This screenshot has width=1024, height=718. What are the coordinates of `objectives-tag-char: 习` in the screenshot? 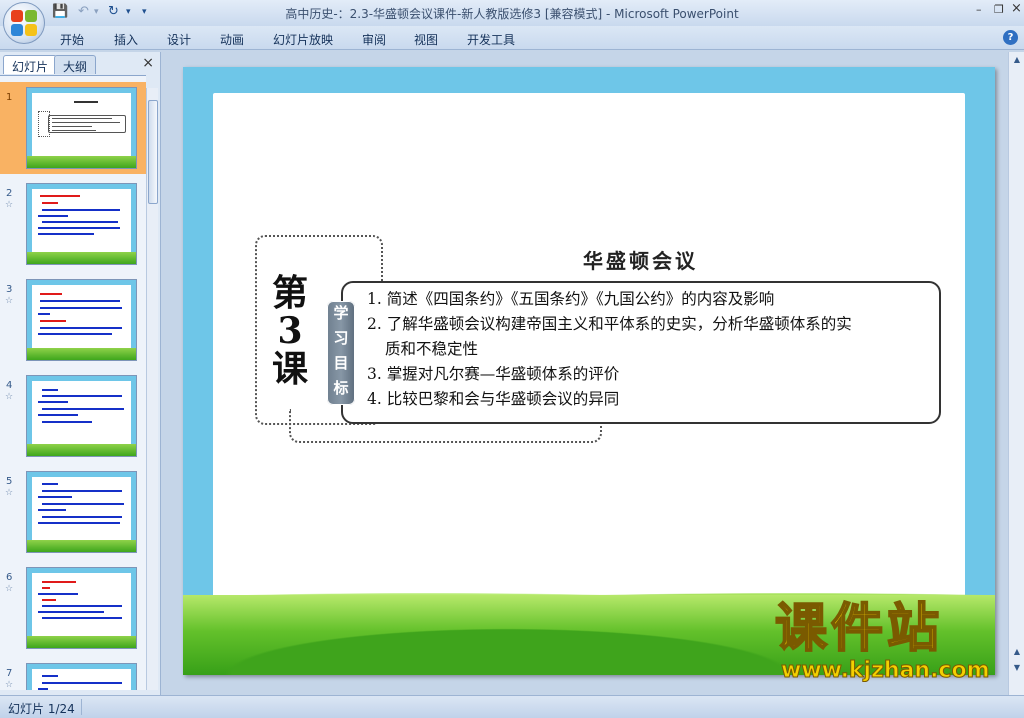 It's located at (341, 338).